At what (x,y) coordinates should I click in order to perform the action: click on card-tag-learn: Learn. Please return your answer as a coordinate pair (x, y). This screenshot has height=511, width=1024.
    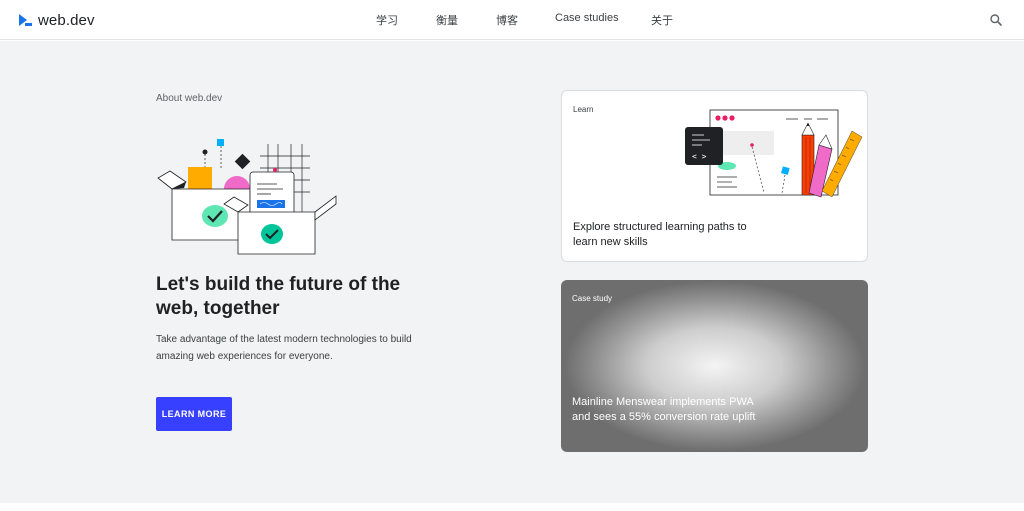
    Looking at the image, I should click on (583, 109).